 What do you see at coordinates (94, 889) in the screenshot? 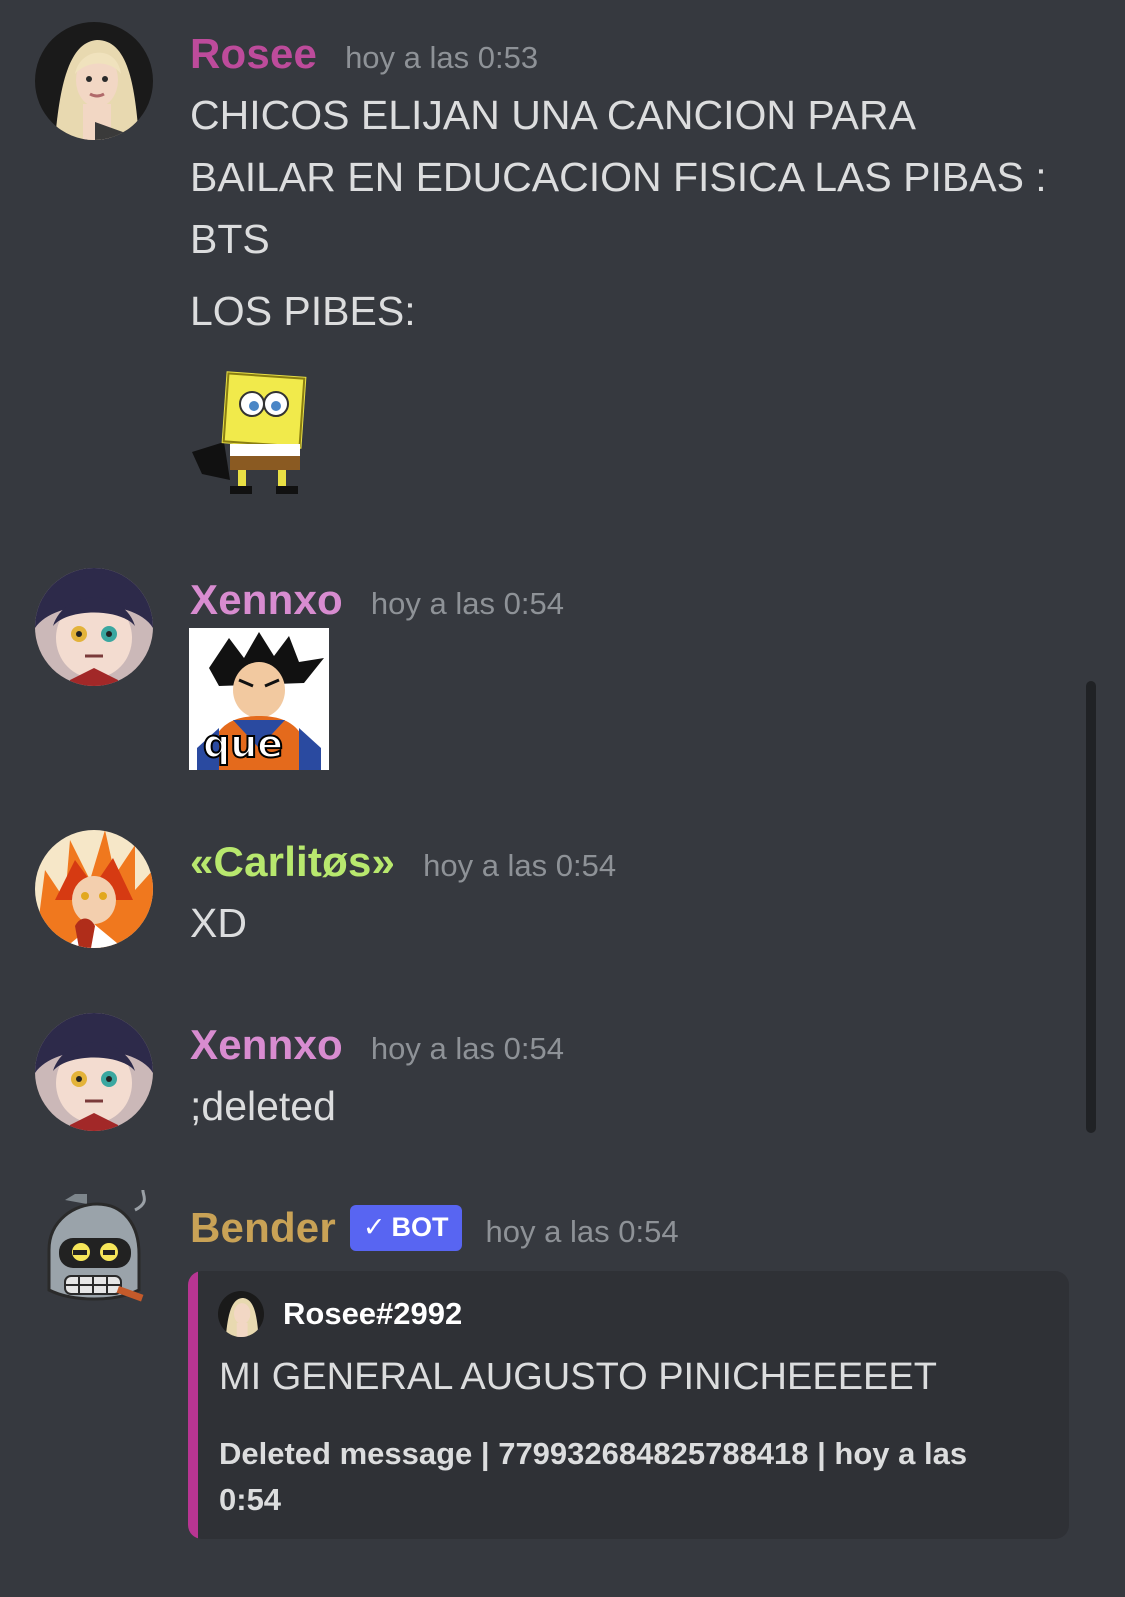
I see `user-avatar-carlitos` at bounding box center [94, 889].